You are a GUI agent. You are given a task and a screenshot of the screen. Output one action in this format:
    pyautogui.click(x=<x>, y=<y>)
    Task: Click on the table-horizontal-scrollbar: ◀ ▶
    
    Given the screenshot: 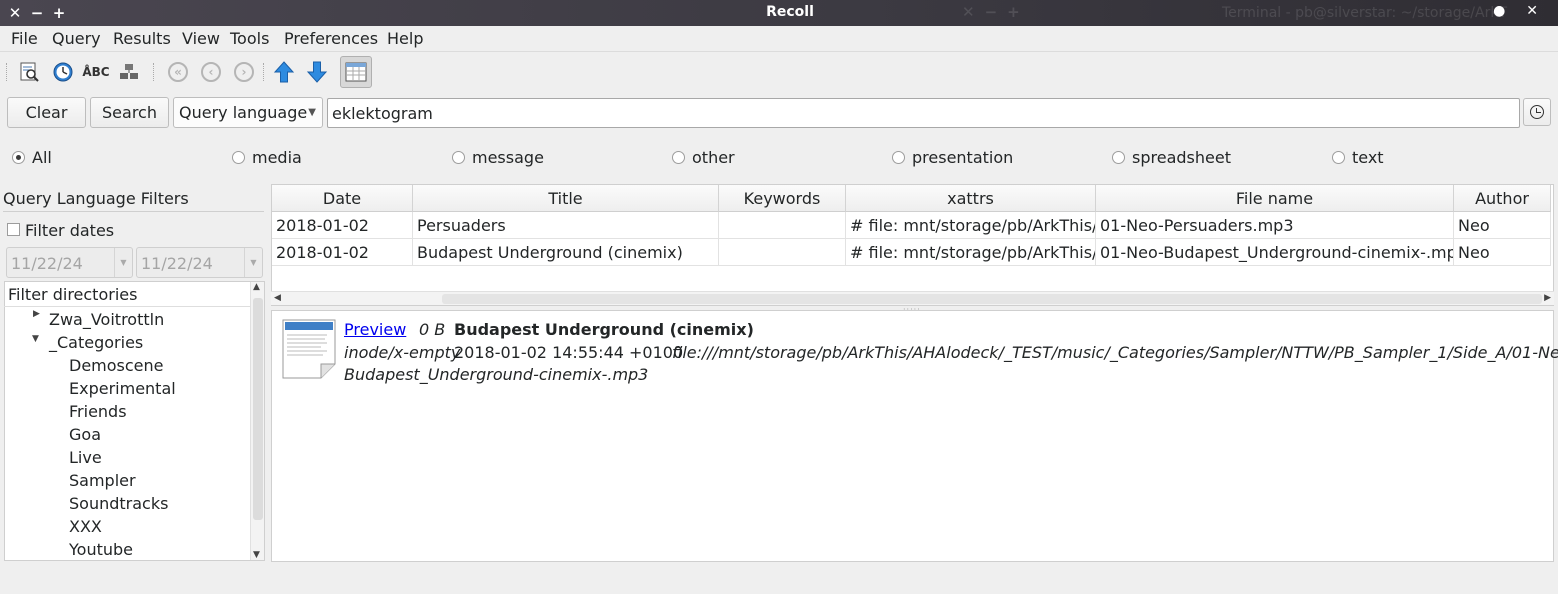 What is the action you would take?
    pyautogui.click(x=912, y=298)
    